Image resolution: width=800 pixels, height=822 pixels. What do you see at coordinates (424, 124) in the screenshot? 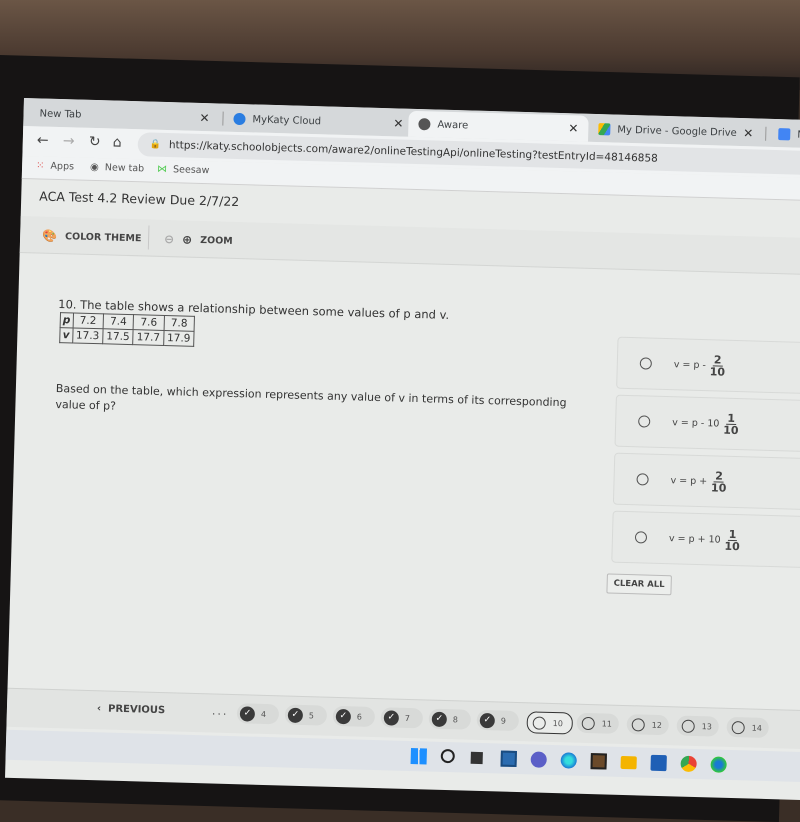
I see `globe-icon` at bounding box center [424, 124].